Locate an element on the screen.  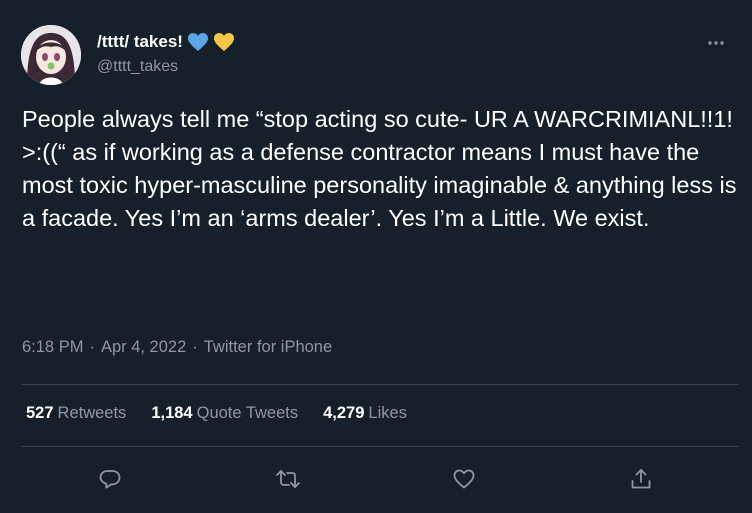
more-options-icon is located at coordinates (716, 43).